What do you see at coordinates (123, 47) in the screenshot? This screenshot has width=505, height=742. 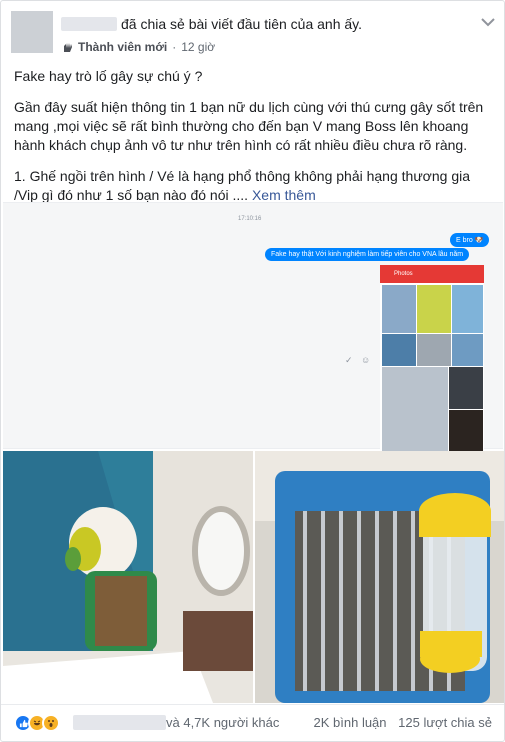 I see `badge-label: Thành viên mới` at bounding box center [123, 47].